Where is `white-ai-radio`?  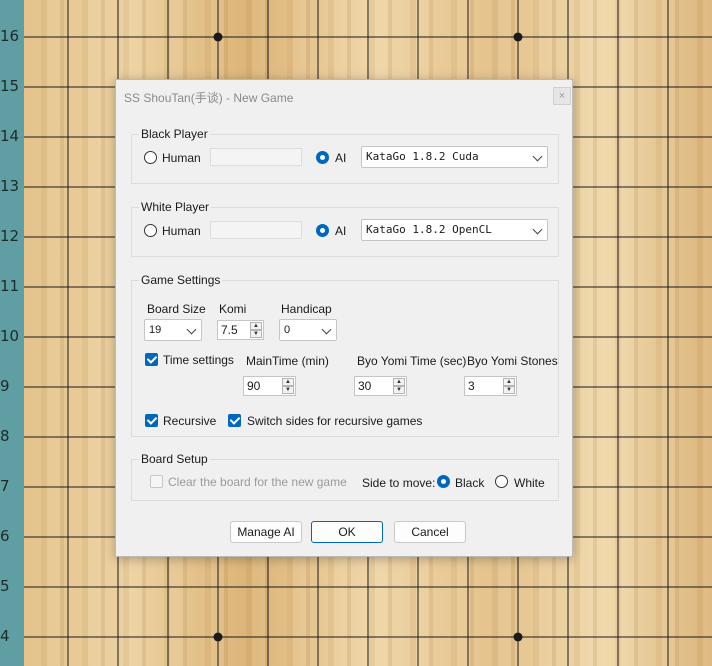
white-ai-radio is located at coordinates (322, 230).